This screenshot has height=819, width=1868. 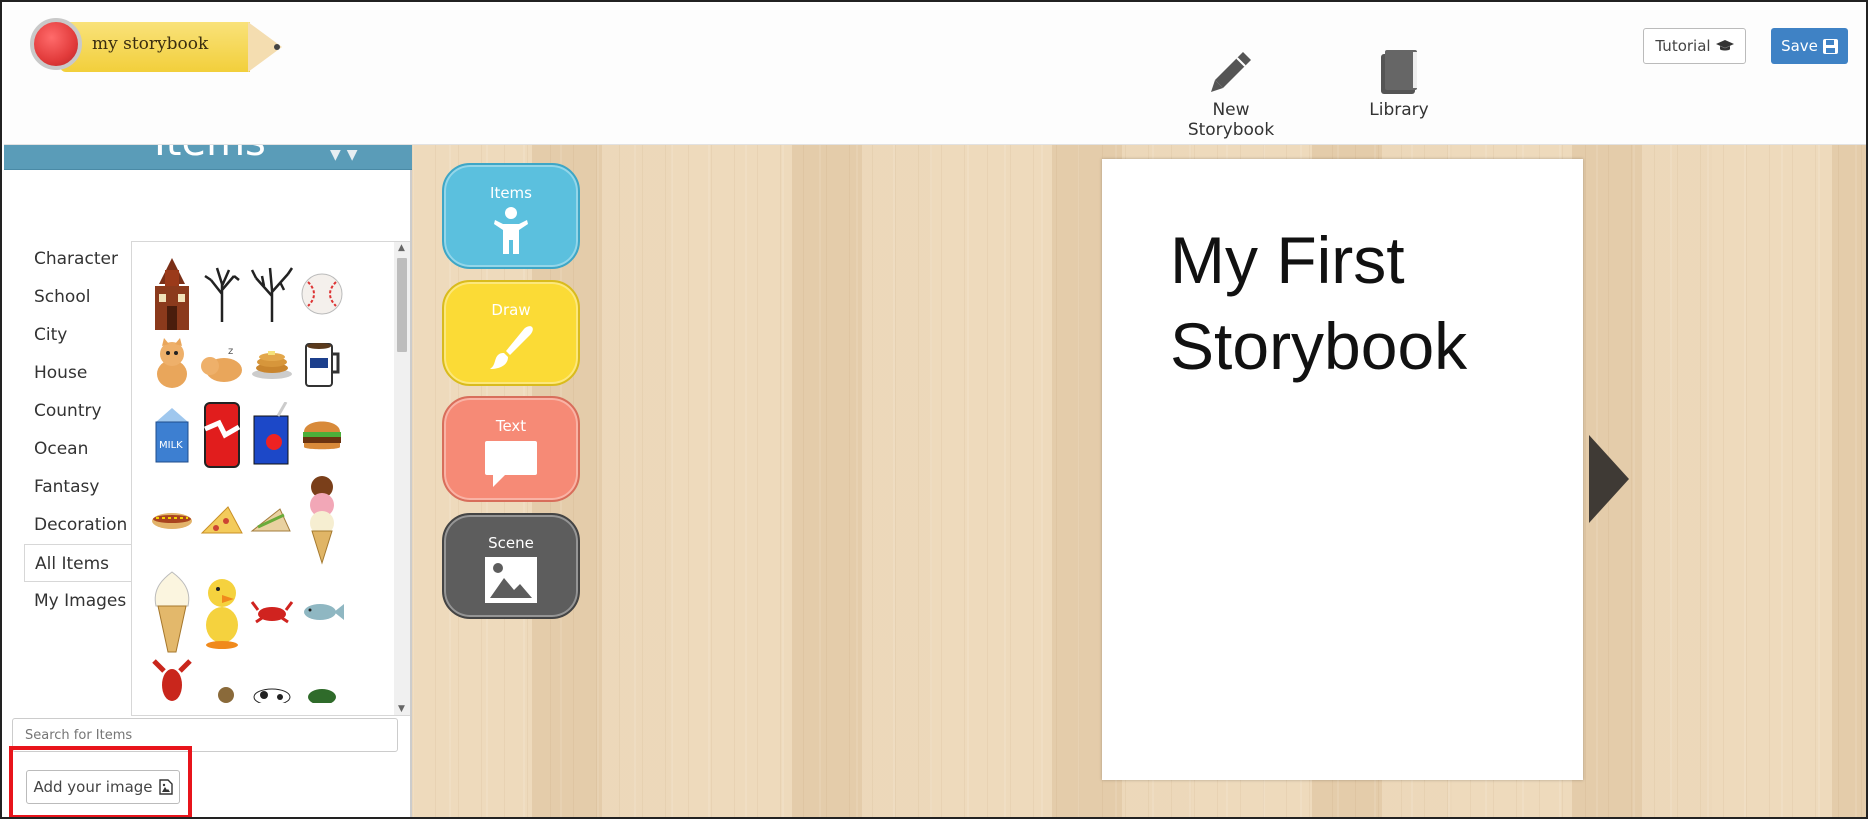 I want to click on category-city: City, so click(x=78, y=335).